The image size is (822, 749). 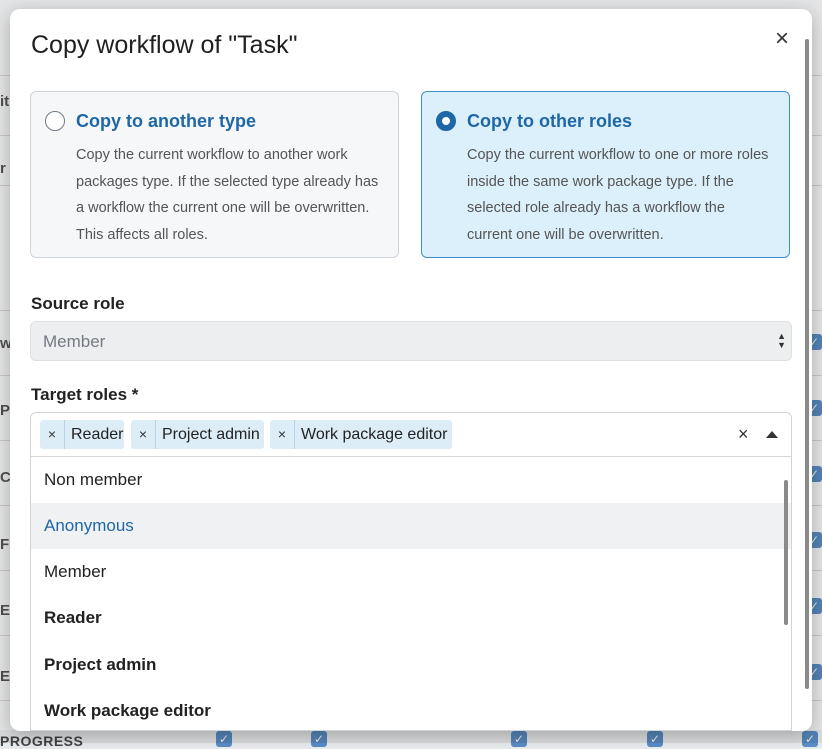 I want to click on tag-work-package-editor: × Work package editor, so click(x=361, y=434).